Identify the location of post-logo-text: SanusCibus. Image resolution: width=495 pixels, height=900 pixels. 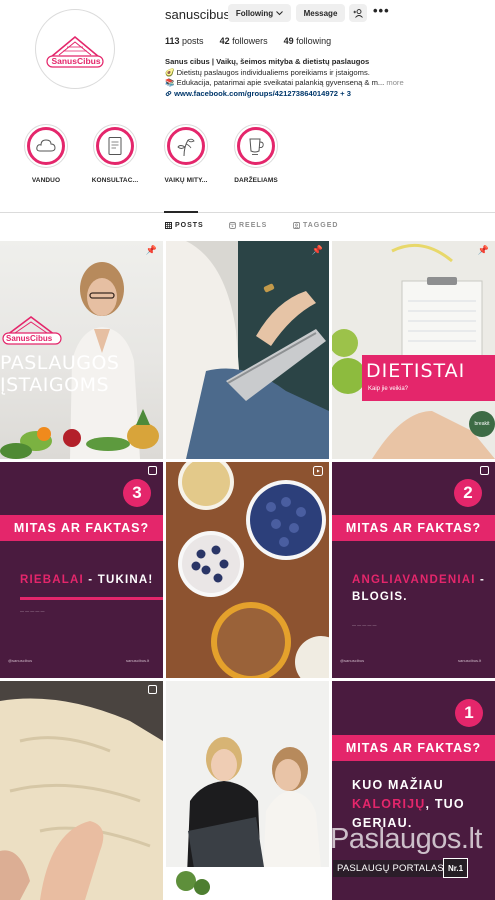
(29, 338).